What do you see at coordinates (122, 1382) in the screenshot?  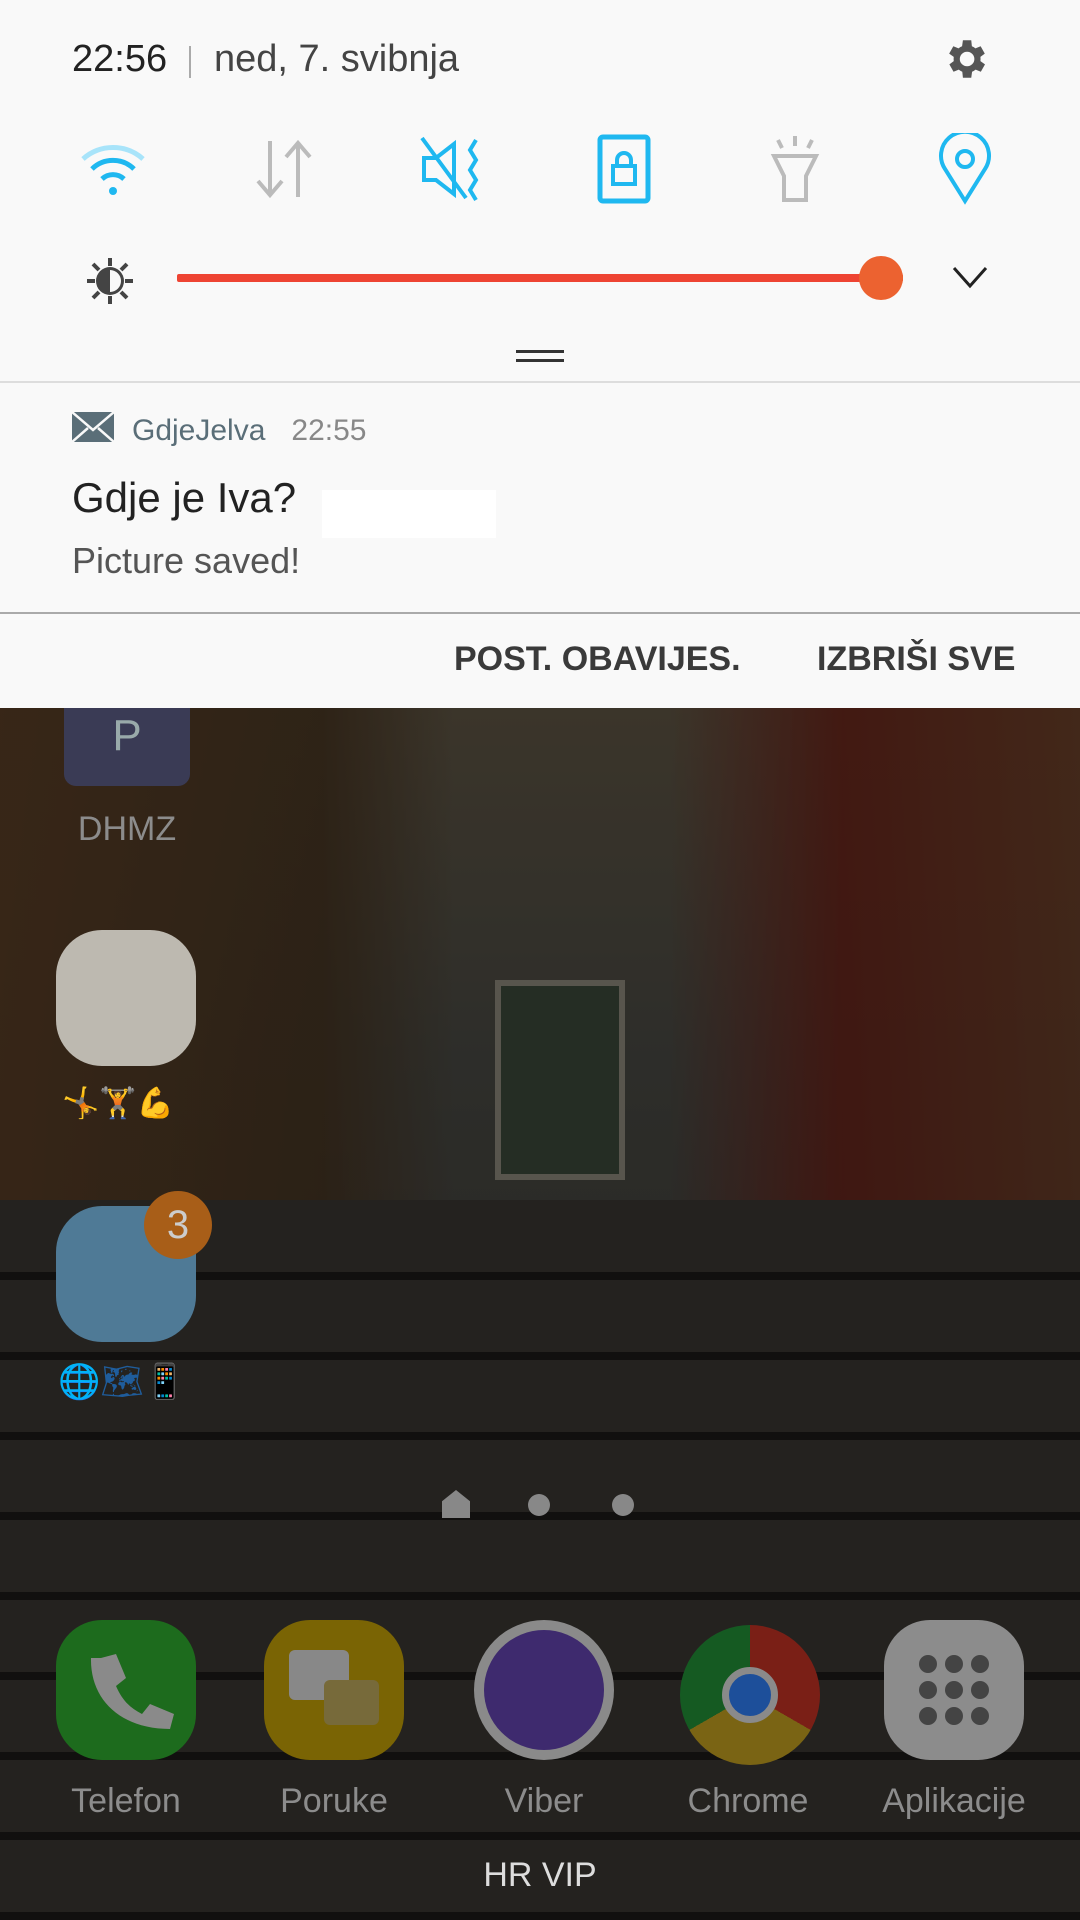 I see `folder-2-apps-row: 🌐🗺📱` at bounding box center [122, 1382].